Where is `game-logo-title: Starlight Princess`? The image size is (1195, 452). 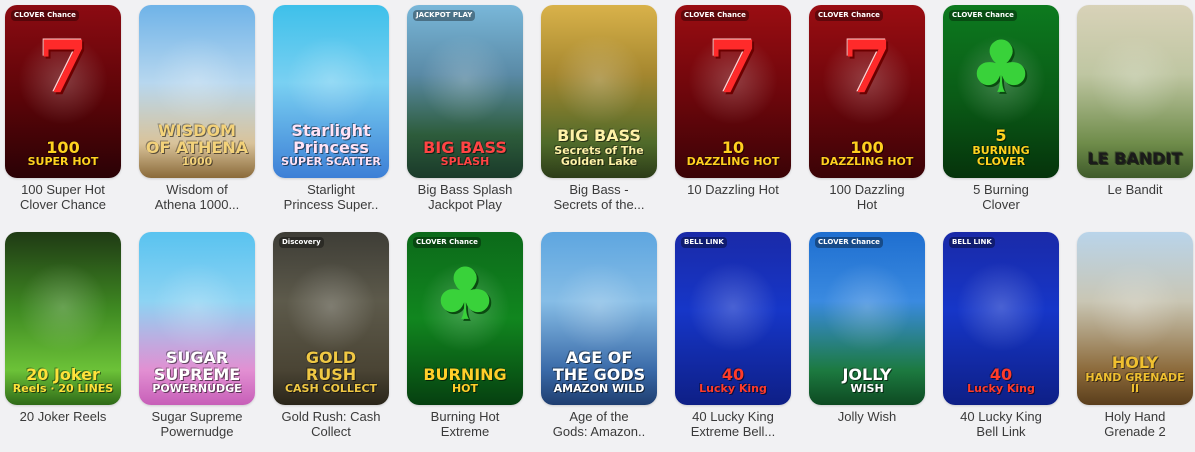 game-logo-title: Starlight Princess is located at coordinates (331, 138).